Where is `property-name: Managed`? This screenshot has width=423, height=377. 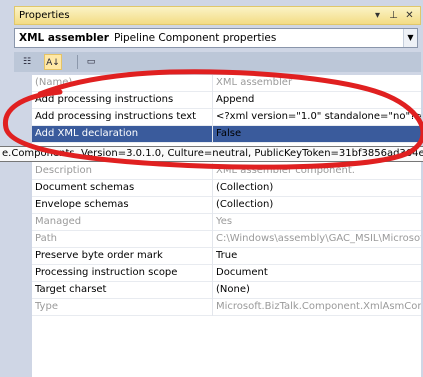 property-name: Managed is located at coordinates (58, 221).